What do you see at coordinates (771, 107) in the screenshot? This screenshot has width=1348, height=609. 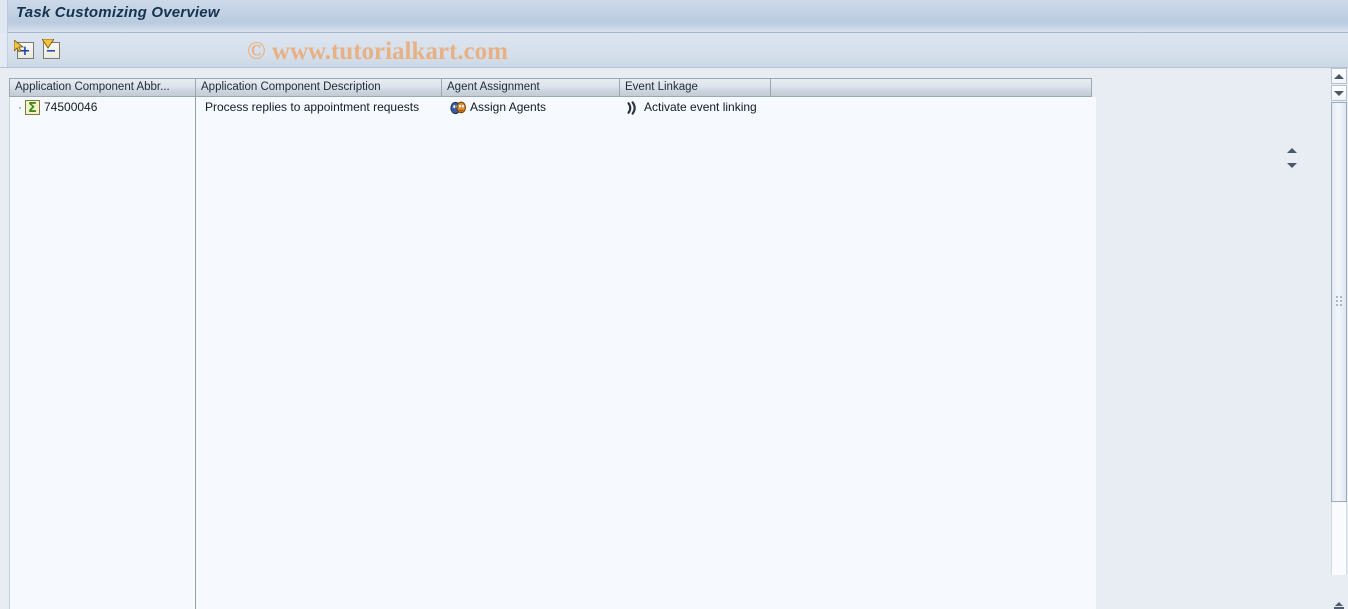 I see `cell-event-linkage: Activate event linking` at bounding box center [771, 107].